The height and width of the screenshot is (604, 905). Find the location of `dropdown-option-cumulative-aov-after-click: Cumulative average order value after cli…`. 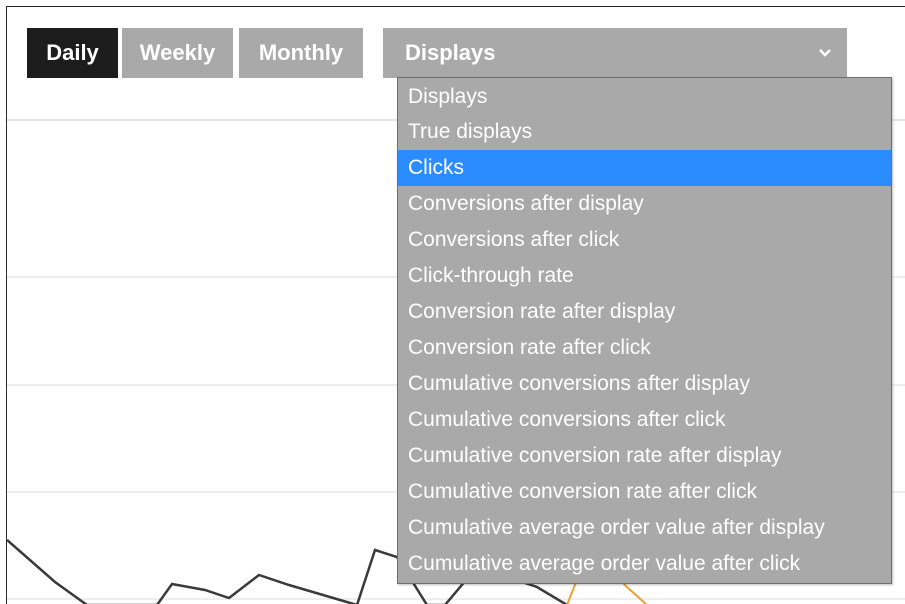

dropdown-option-cumulative-aov-after-click: Cumulative average order value after cli… is located at coordinates (644, 564).